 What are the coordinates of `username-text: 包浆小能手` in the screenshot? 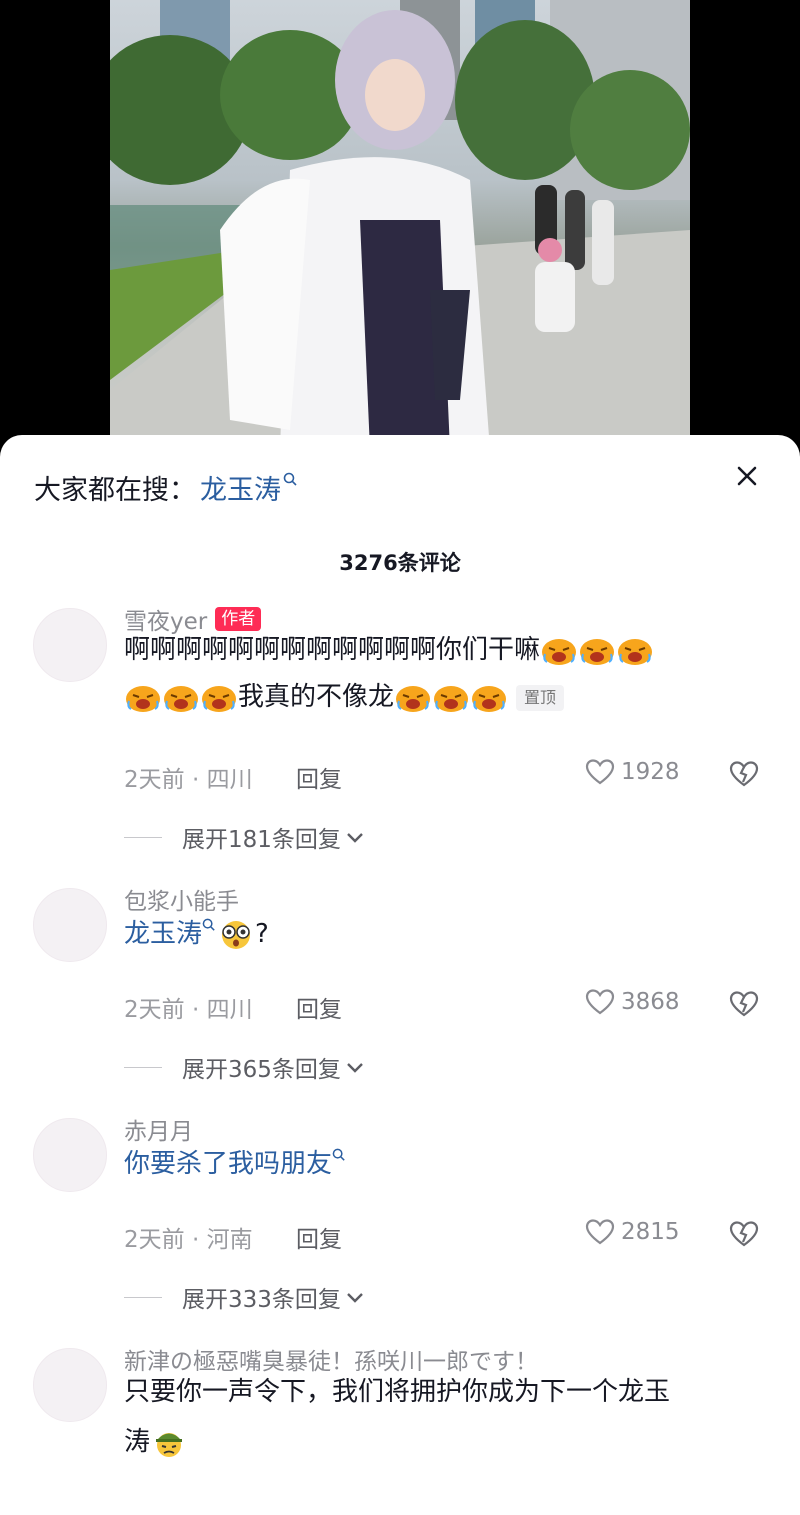 It's located at (181, 902).